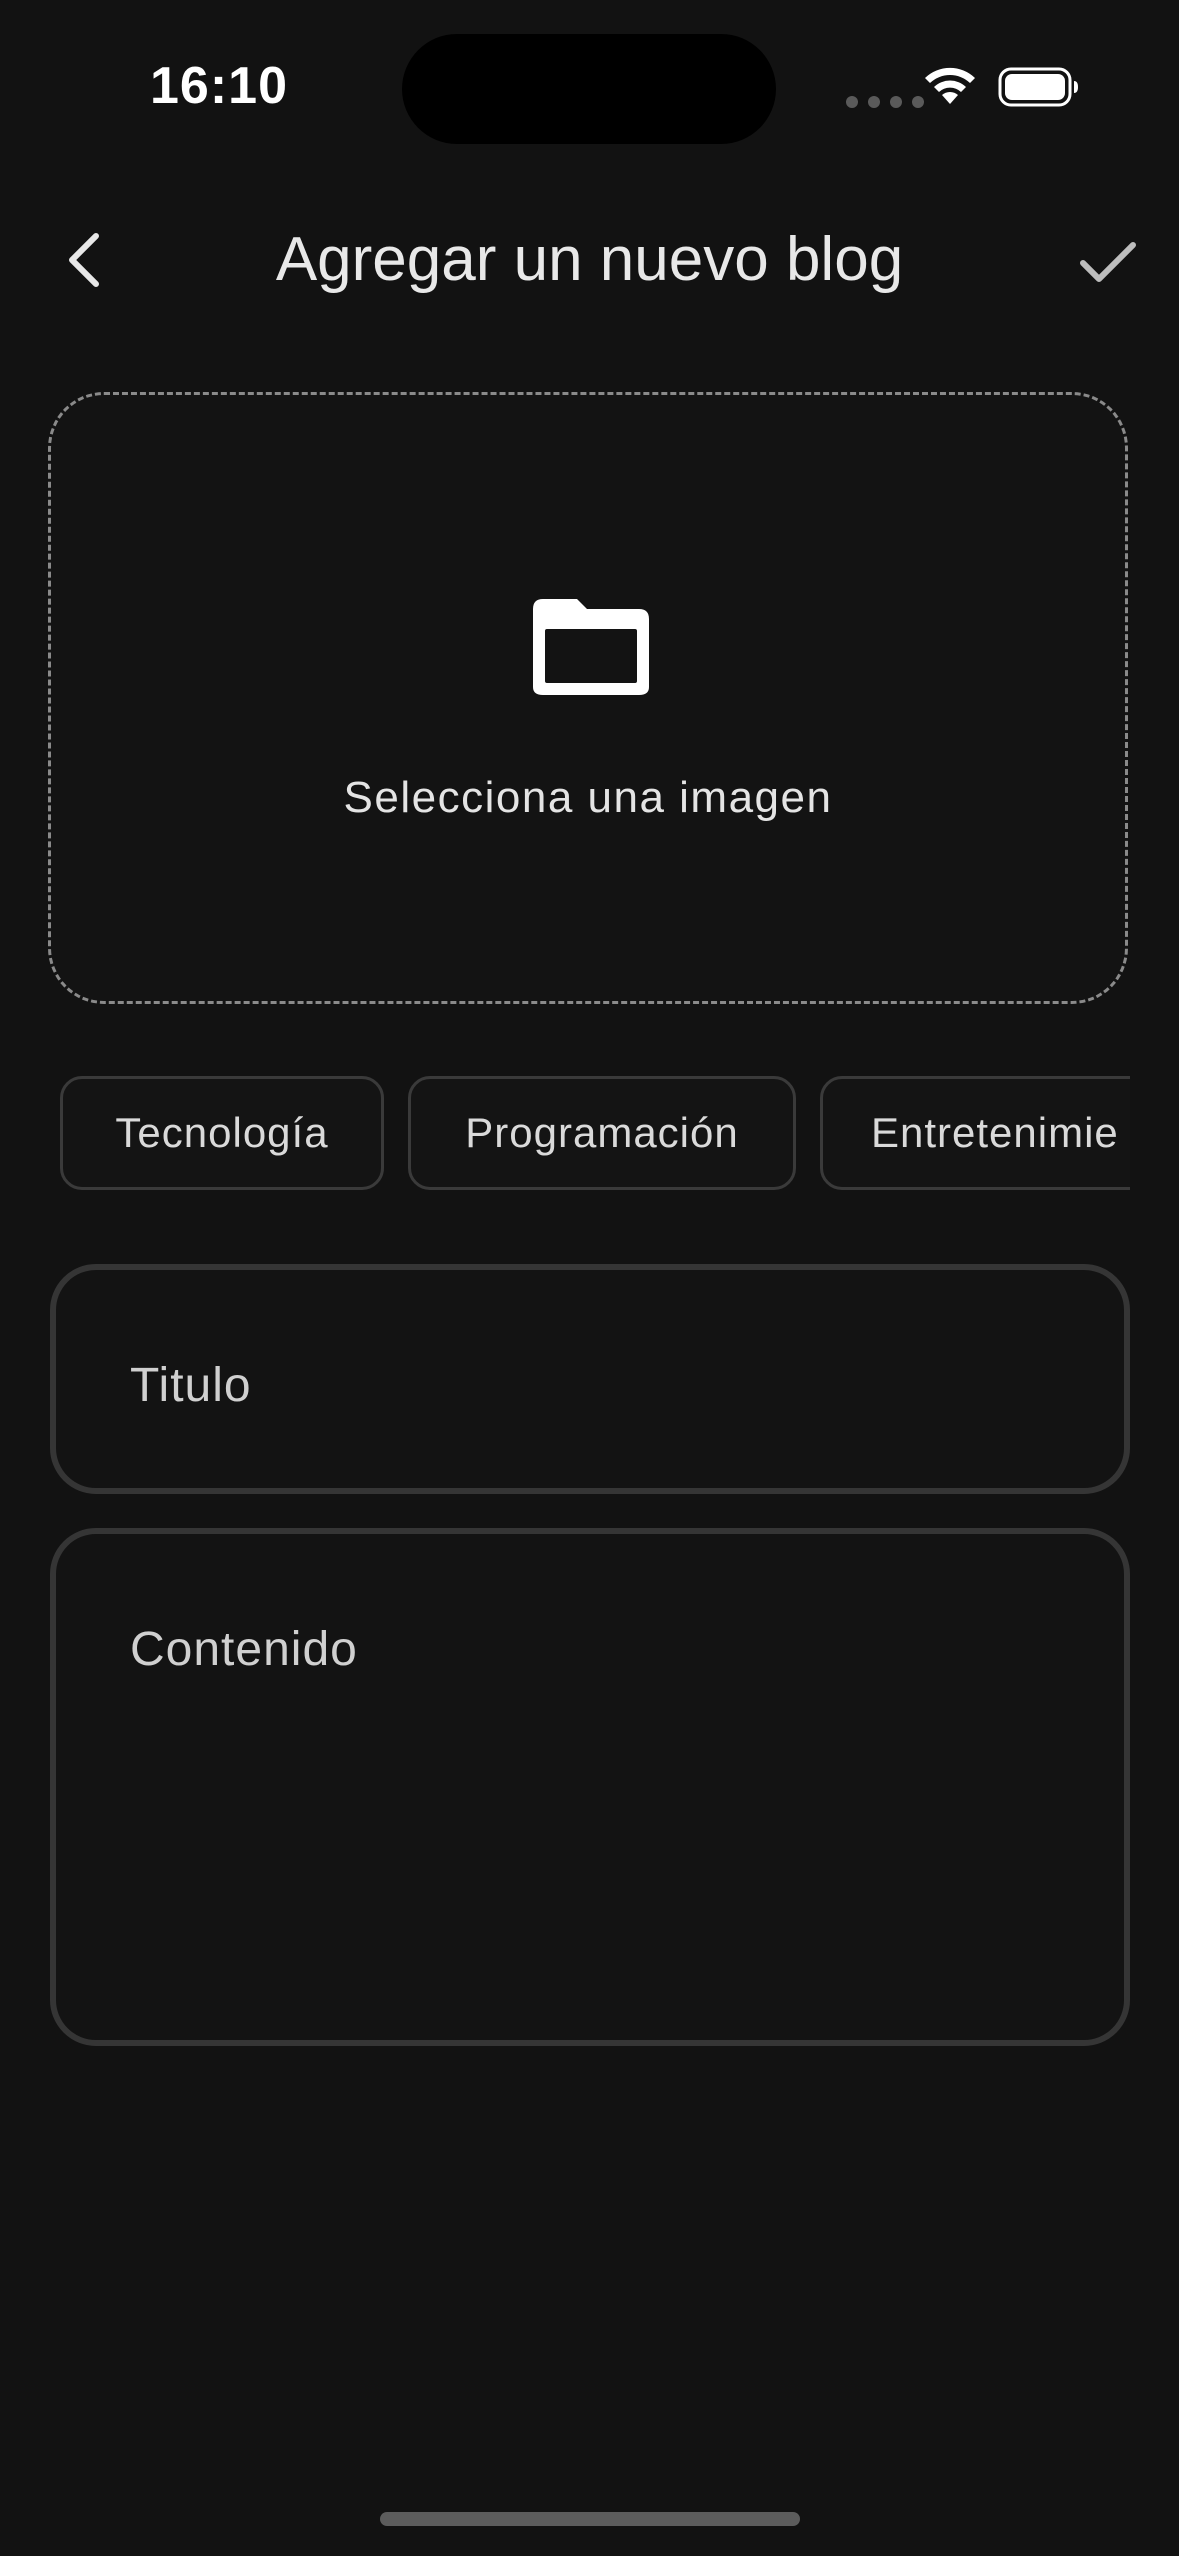 This screenshot has width=1179, height=2556. I want to click on save-button, so click(1108, 262).